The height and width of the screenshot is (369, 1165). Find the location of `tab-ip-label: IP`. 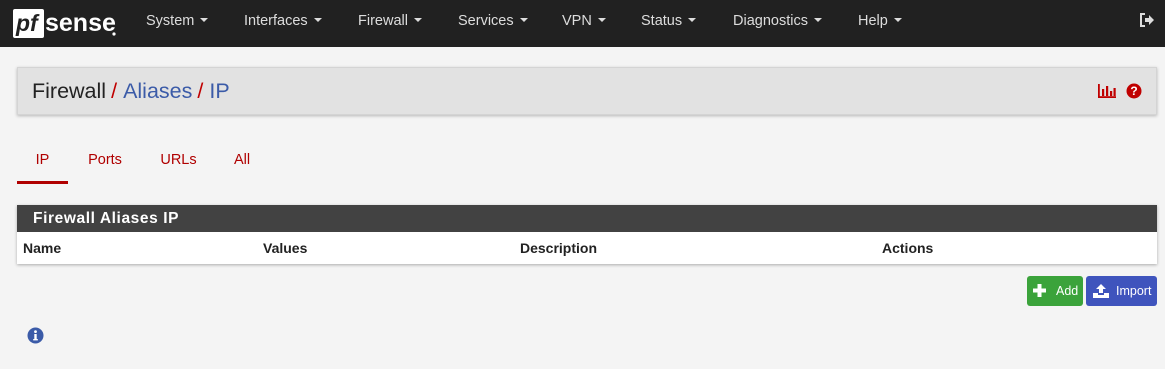

tab-ip-label: IP is located at coordinates (42, 160).